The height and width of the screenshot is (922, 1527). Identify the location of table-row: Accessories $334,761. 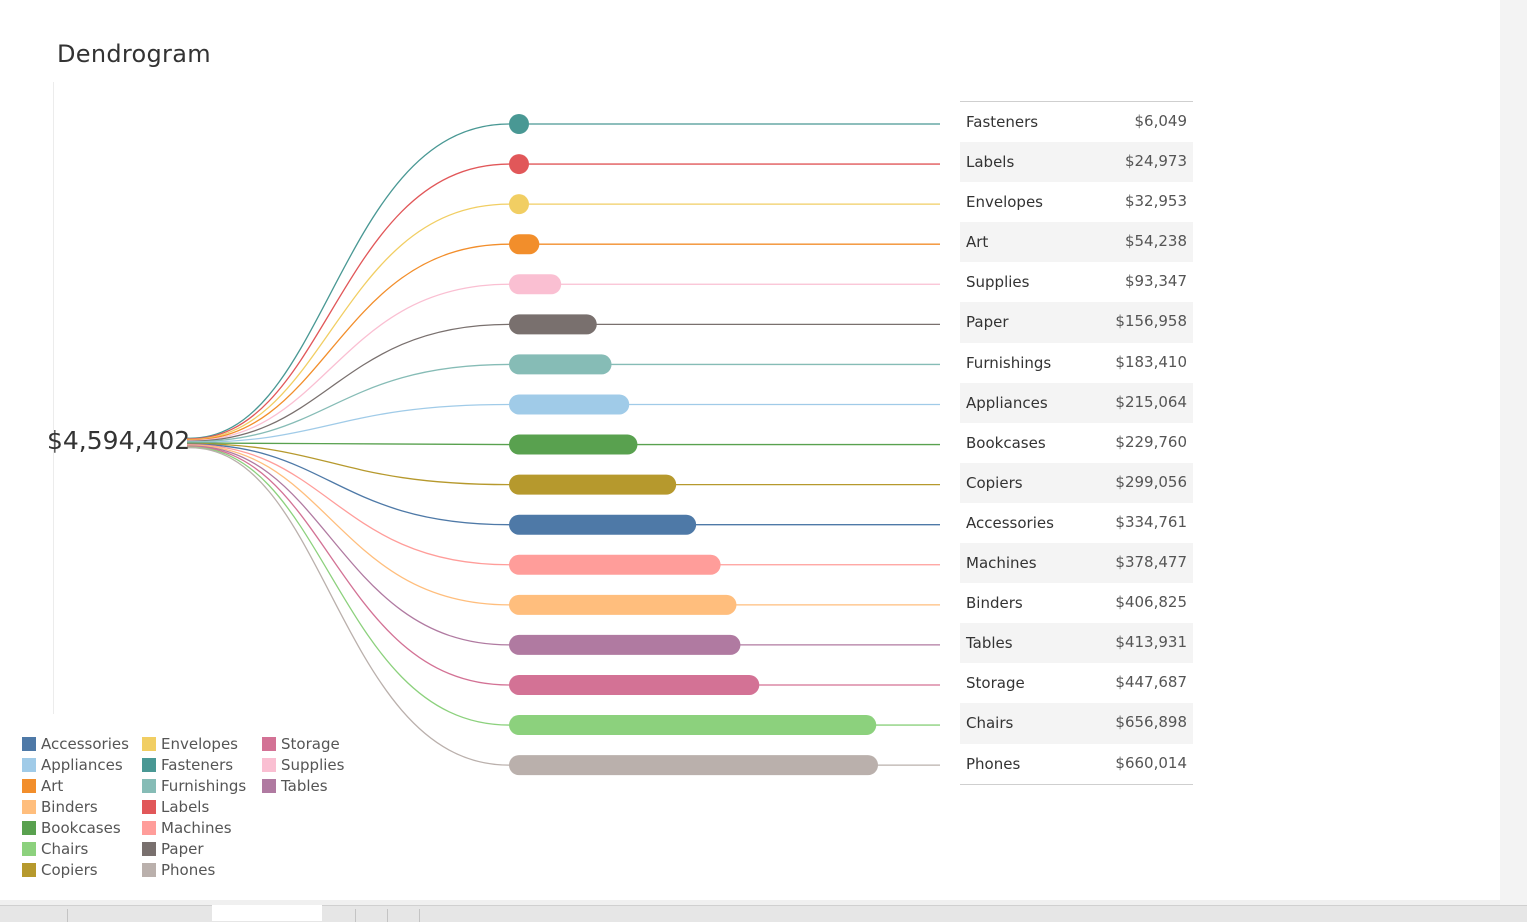
(1076, 523).